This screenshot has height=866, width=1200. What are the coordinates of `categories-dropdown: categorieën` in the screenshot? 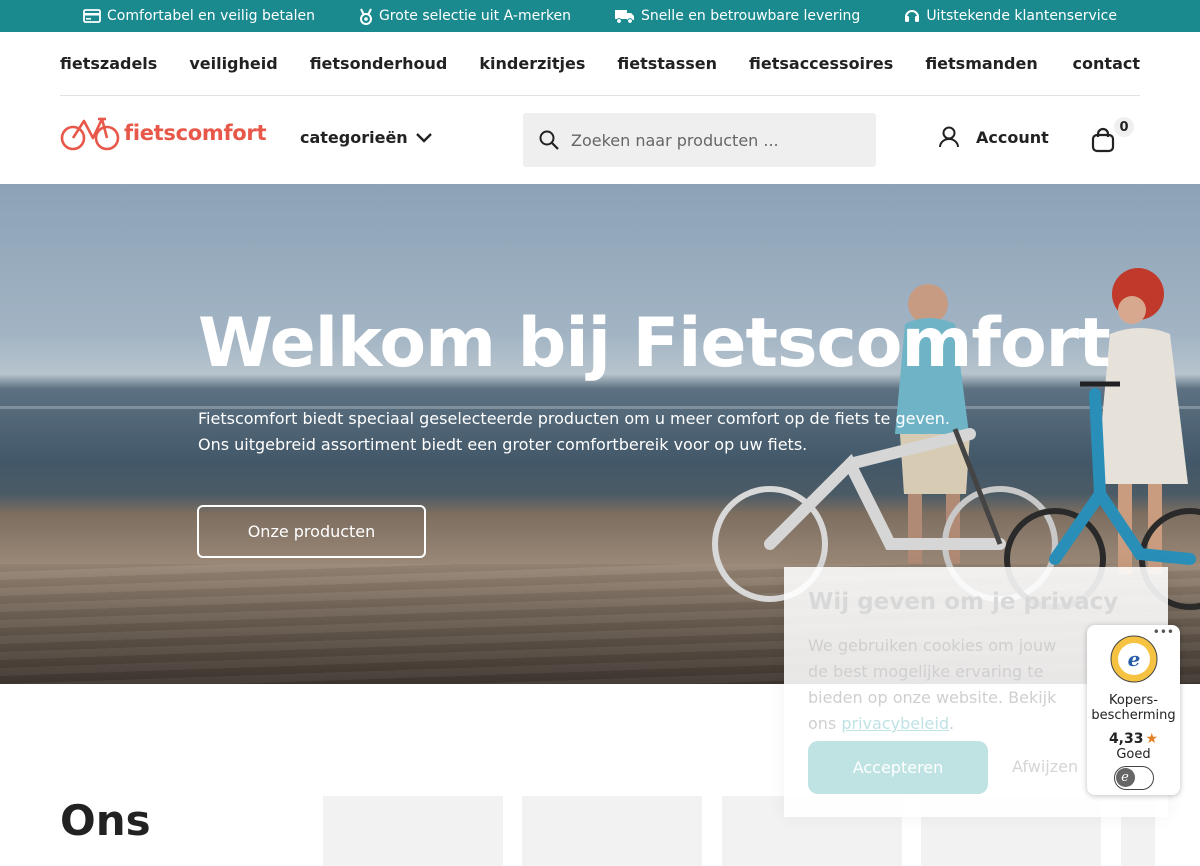 It's located at (366, 137).